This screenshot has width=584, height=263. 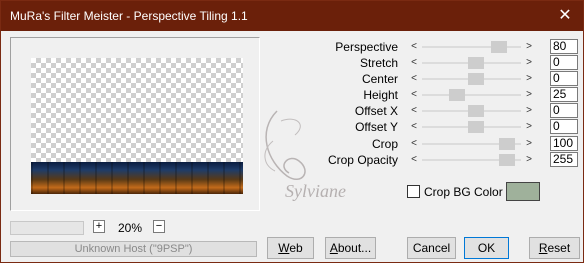 I want to click on slider-stretch: < >, so click(x=471, y=63).